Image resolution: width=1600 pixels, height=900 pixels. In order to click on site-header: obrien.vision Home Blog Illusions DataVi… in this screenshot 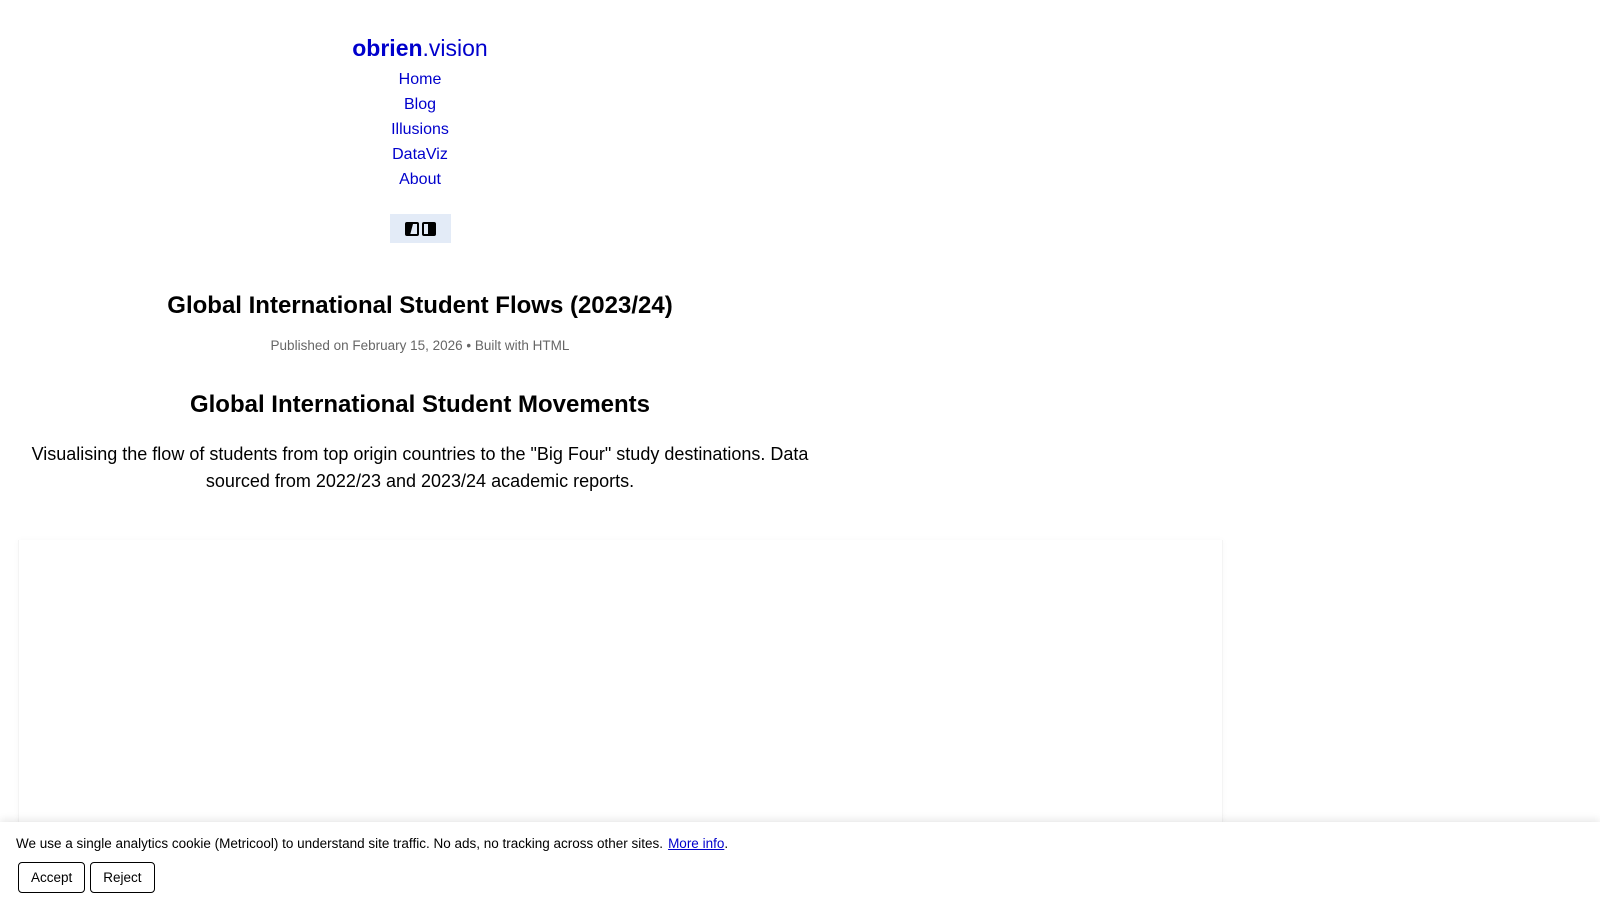, I will do `click(420, 121)`.